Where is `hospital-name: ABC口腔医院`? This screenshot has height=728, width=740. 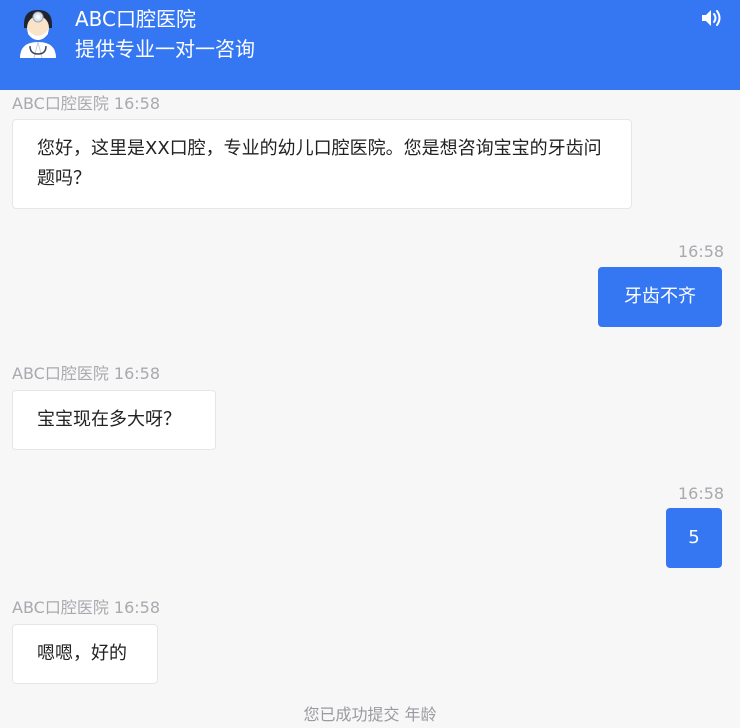 hospital-name: ABC口腔医院 is located at coordinates (136, 19).